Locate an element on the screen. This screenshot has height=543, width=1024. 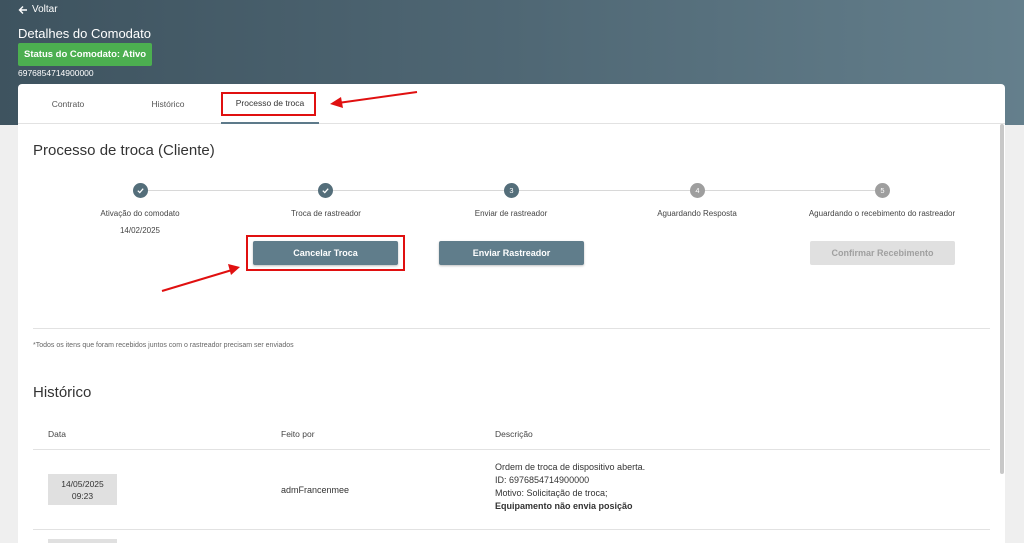
history-date-chip: 14/05/2025 09:23 is located at coordinates (82, 489).